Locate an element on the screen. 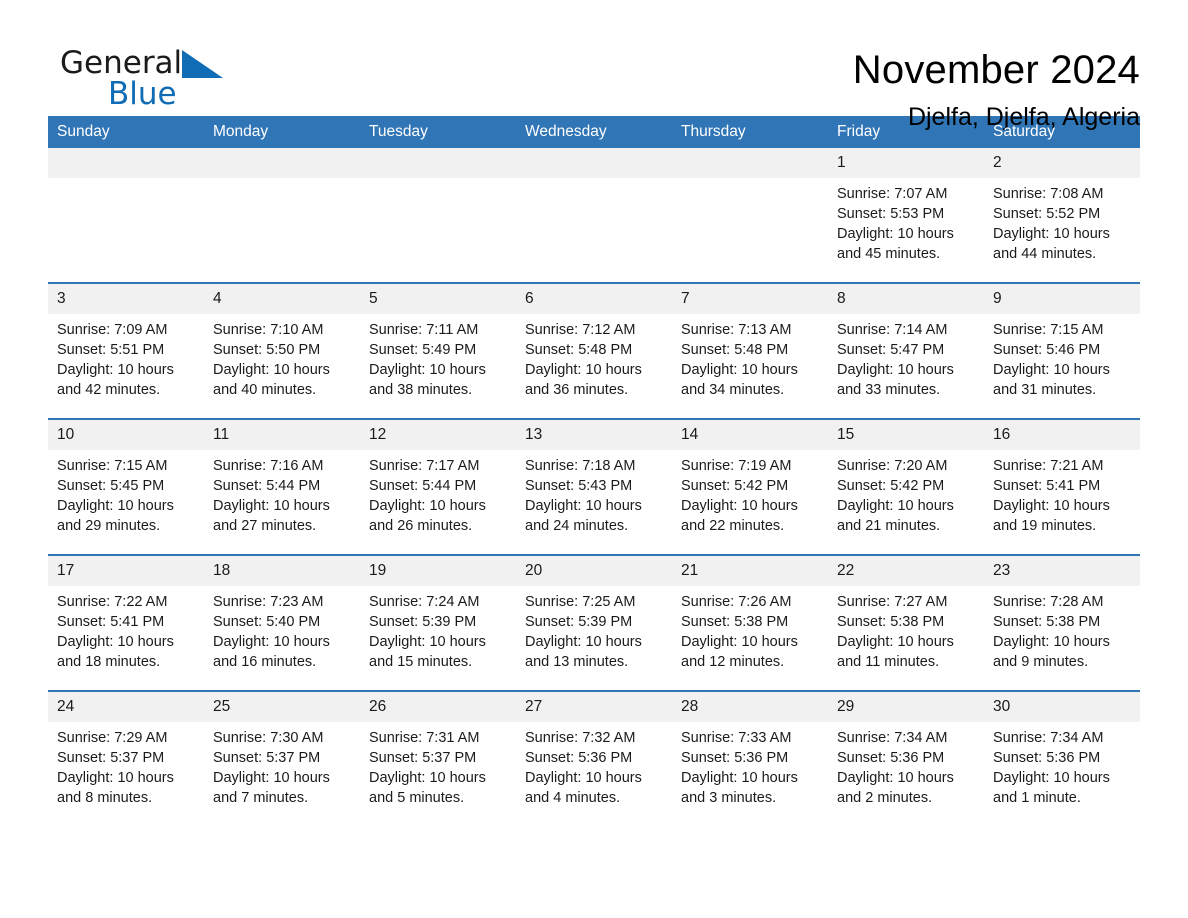  daylight-text-cont: and 33 minutes. is located at coordinates (889, 390).